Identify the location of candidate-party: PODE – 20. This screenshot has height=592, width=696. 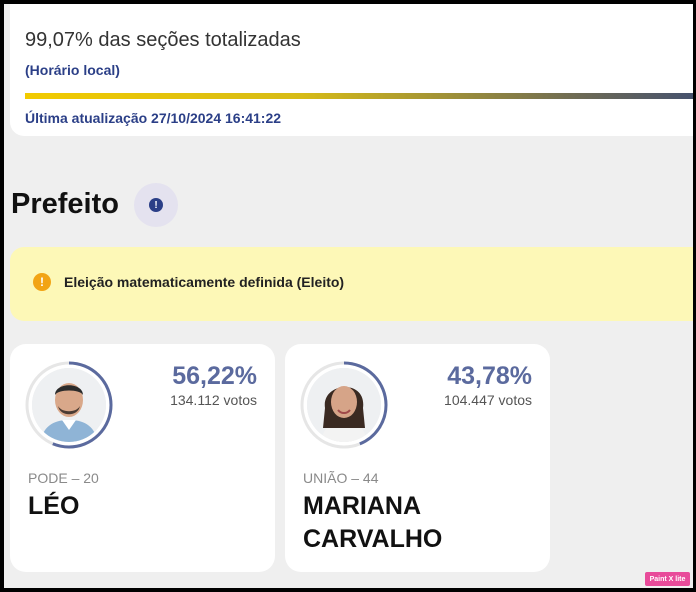
(63, 478).